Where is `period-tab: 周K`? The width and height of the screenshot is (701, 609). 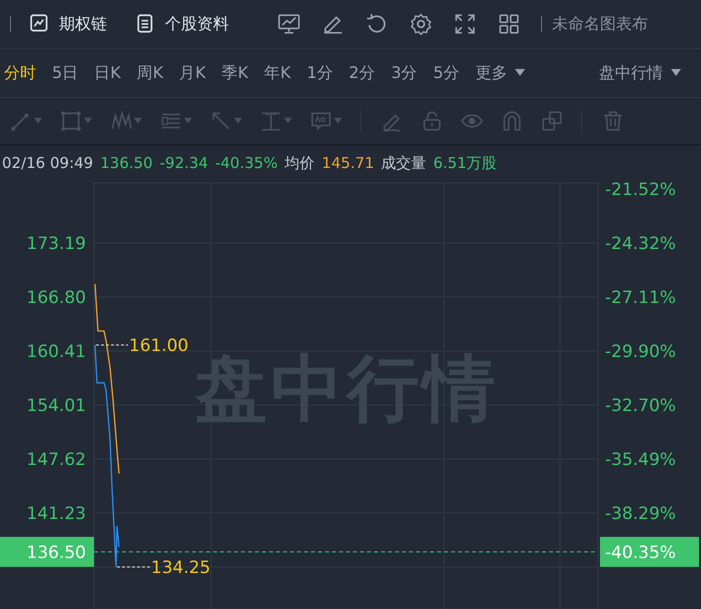
period-tab: 周K is located at coordinates (150, 73).